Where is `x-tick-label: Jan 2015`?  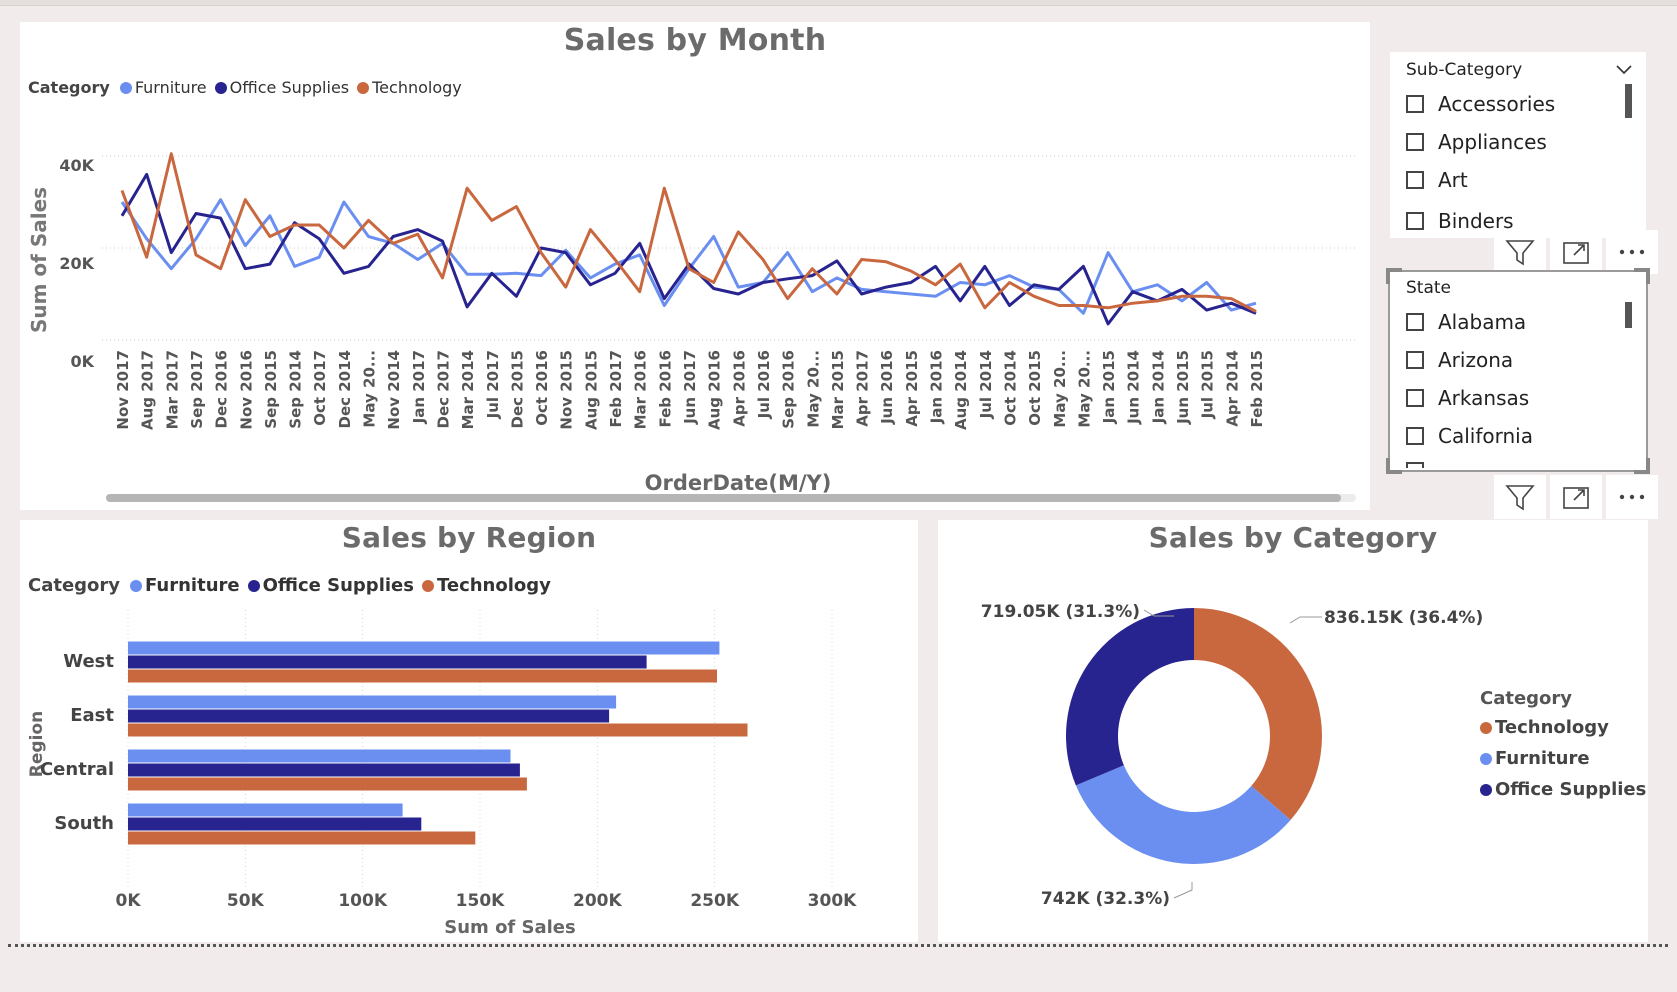 x-tick-label: Jan 2015 is located at coordinates (1109, 387).